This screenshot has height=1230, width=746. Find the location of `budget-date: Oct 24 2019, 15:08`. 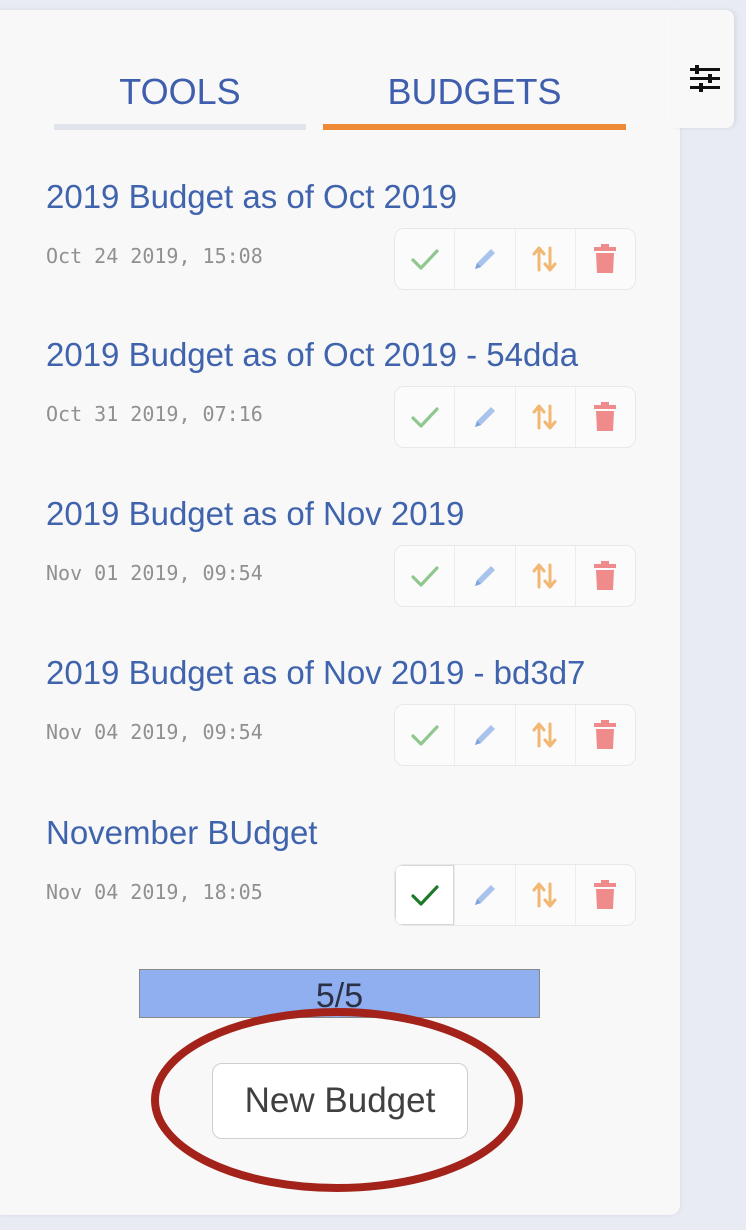

budget-date: Oct 24 2019, 15:08 is located at coordinates (154, 256).